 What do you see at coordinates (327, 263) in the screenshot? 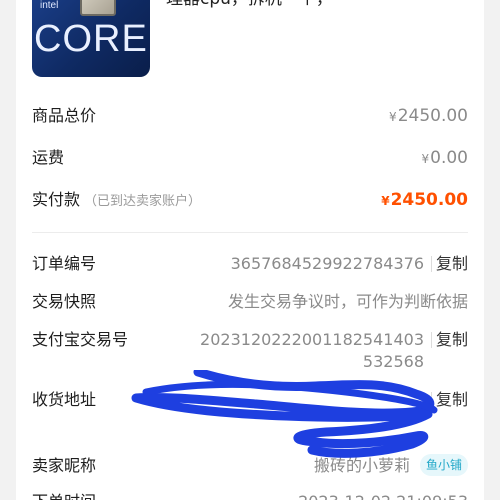
I see `order-number-value: 3657684529922784376` at bounding box center [327, 263].